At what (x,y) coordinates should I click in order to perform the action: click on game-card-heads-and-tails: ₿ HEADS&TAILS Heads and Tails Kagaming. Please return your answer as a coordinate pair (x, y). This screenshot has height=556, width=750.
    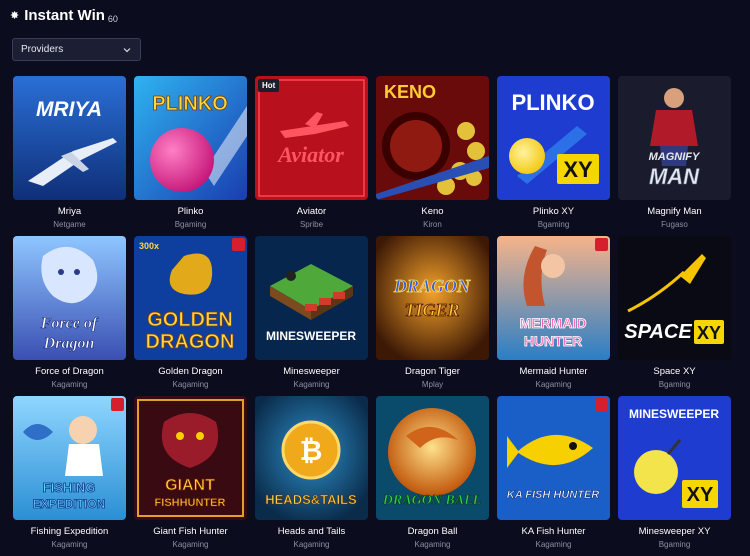
    Looking at the image, I should click on (311, 476).